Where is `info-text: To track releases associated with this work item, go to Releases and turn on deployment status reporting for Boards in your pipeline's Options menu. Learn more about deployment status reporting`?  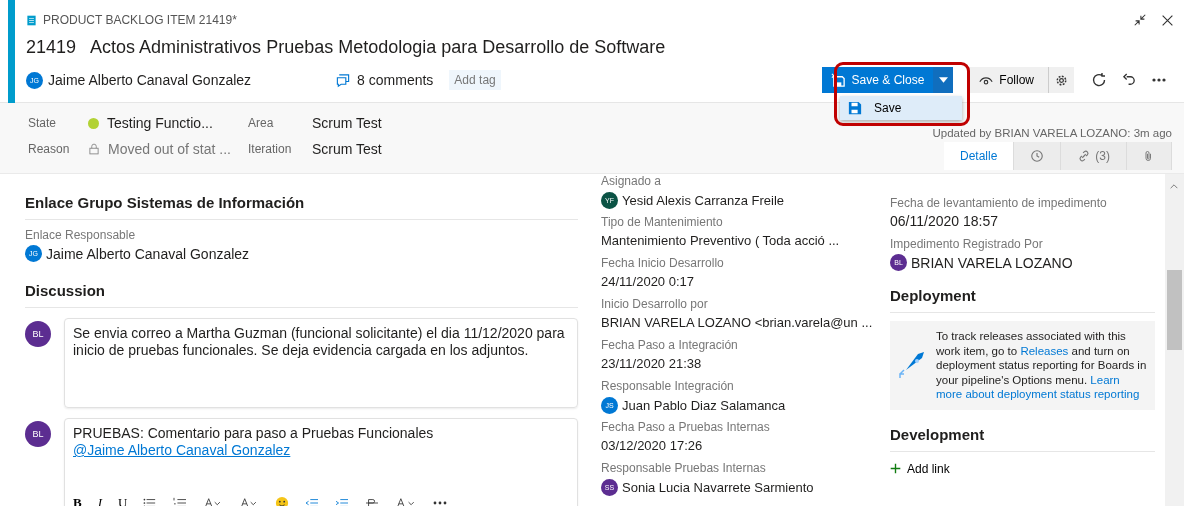
info-text: To track releases associated with this work item, go to Releases and turn on deployment status reporting for Boards in your pipeline's Options menu. Learn more about deployment status reporting is located at coordinates (1042, 365).